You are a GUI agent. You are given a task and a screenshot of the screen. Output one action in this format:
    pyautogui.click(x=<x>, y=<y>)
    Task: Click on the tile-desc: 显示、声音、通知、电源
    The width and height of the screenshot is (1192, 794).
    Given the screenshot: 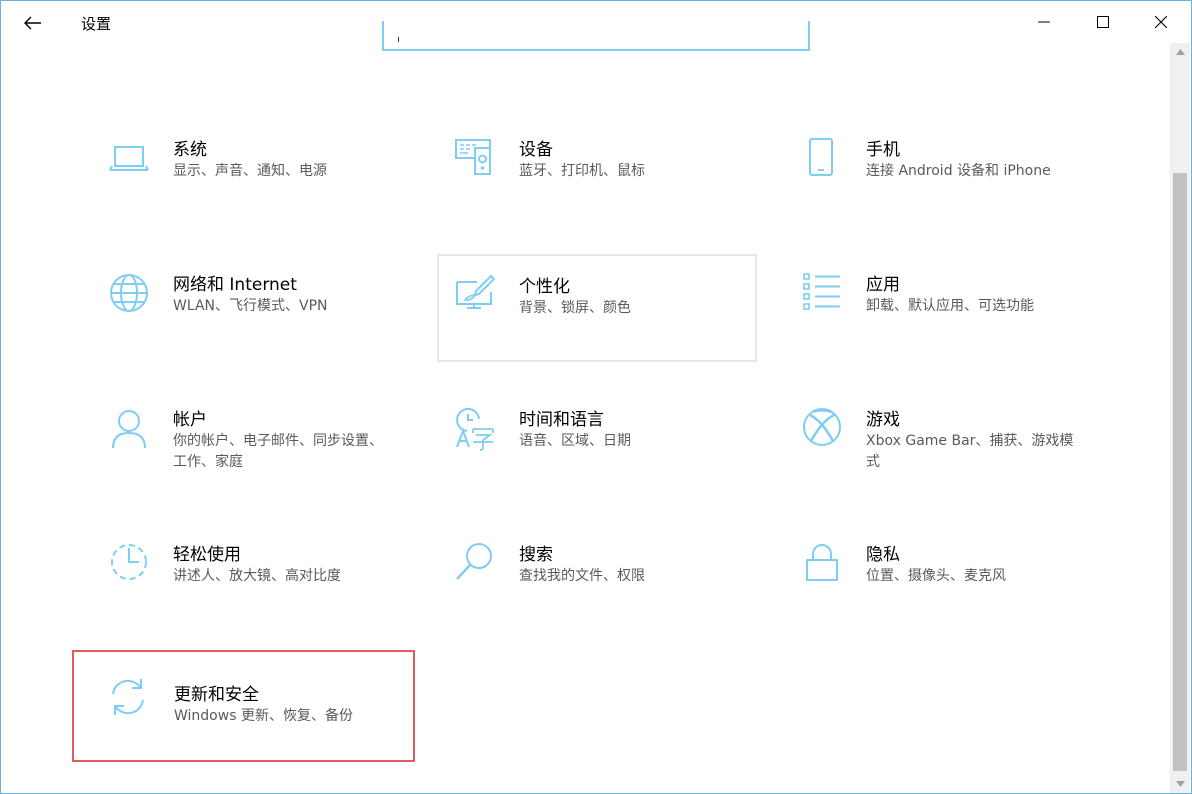 What is the action you would take?
    pyautogui.click(x=250, y=171)
    